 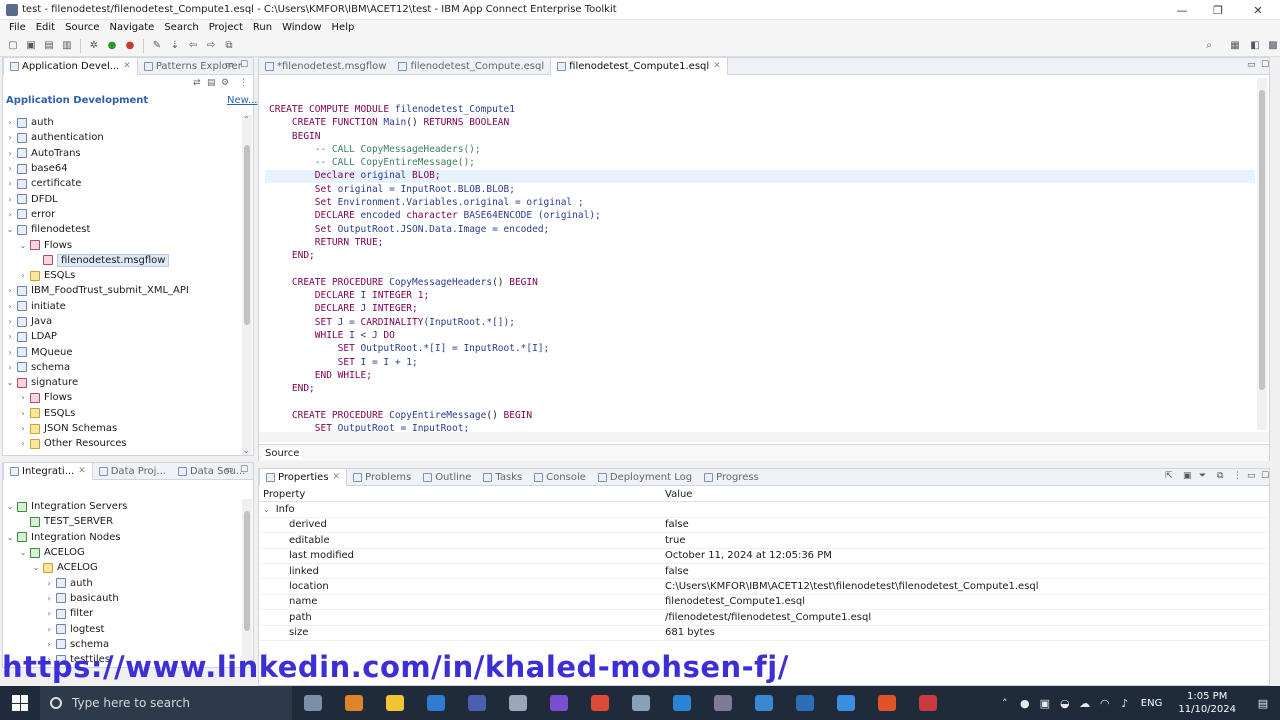 I want to click on deploy-icon: ●, so click(x=130, y=46).